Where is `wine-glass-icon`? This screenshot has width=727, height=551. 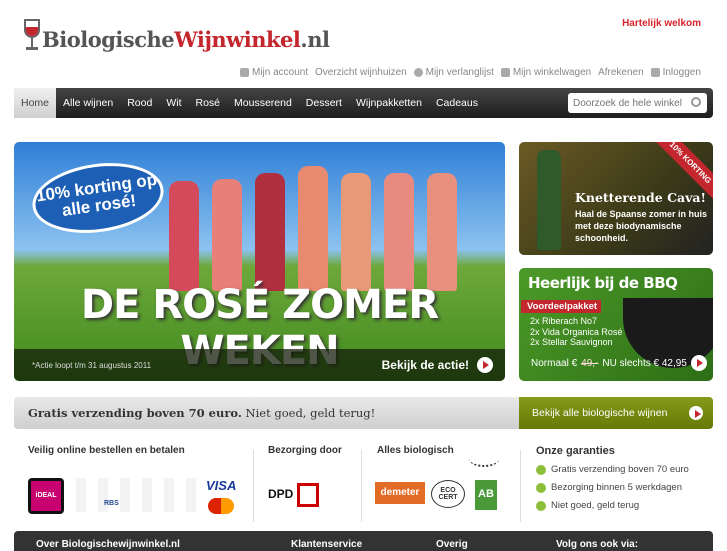
wine-glass-icon is located at coordinates (32, 34).